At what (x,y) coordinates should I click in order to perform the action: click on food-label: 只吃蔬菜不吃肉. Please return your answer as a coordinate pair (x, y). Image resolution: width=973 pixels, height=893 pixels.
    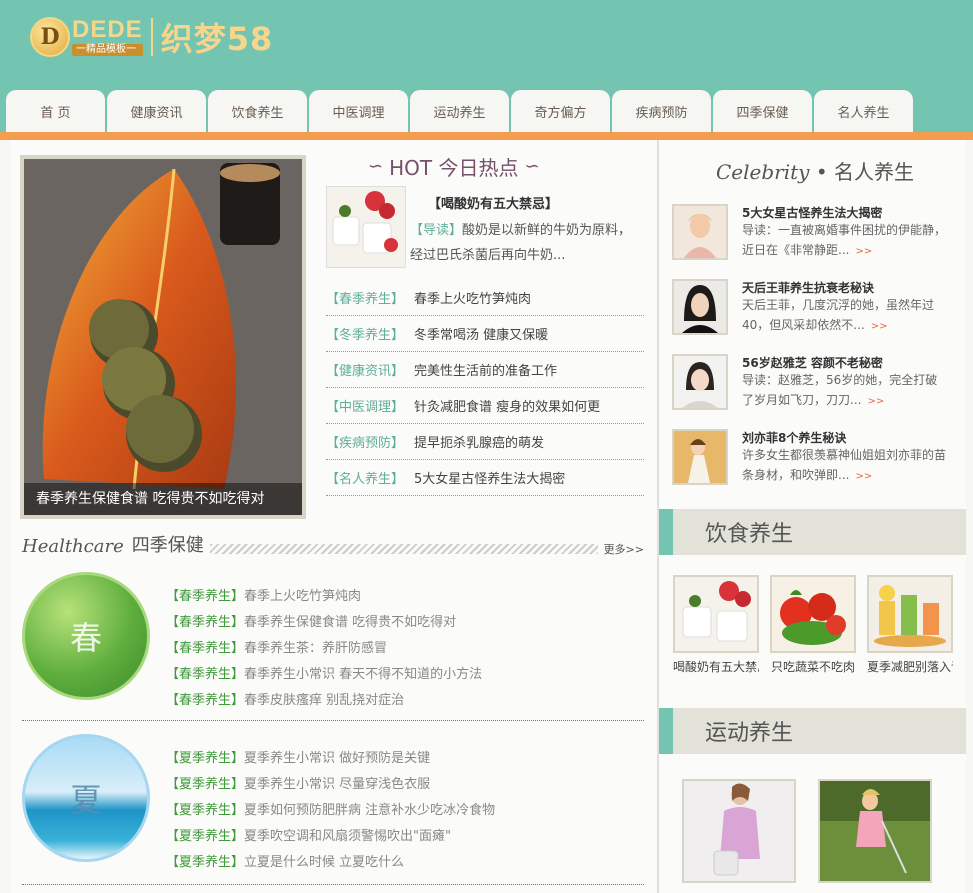
    Looking at the image, I should click on (813, 666).